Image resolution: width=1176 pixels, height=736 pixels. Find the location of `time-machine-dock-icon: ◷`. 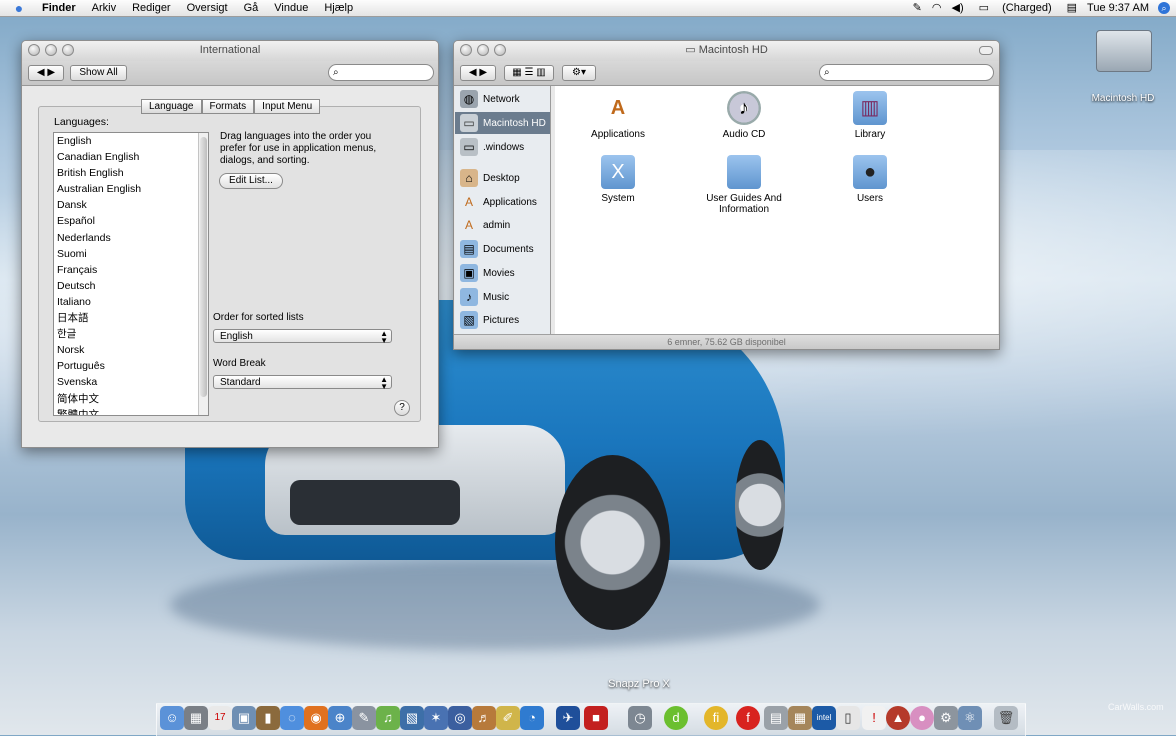

time-machine-dock-icon: ◷ is located at coordinates (640, 718).